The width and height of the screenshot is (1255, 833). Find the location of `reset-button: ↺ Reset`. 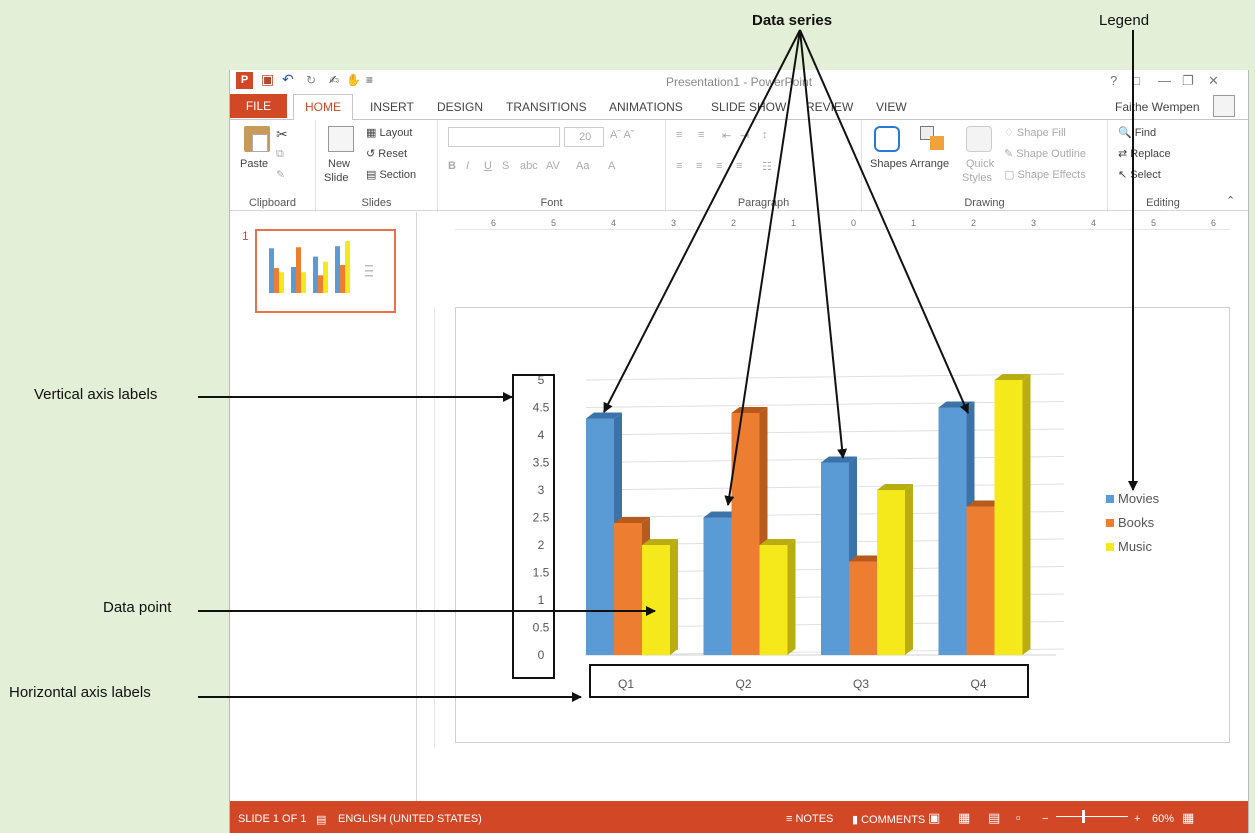

reset-button: ↺ Reset is located at coordinates (386, 153).